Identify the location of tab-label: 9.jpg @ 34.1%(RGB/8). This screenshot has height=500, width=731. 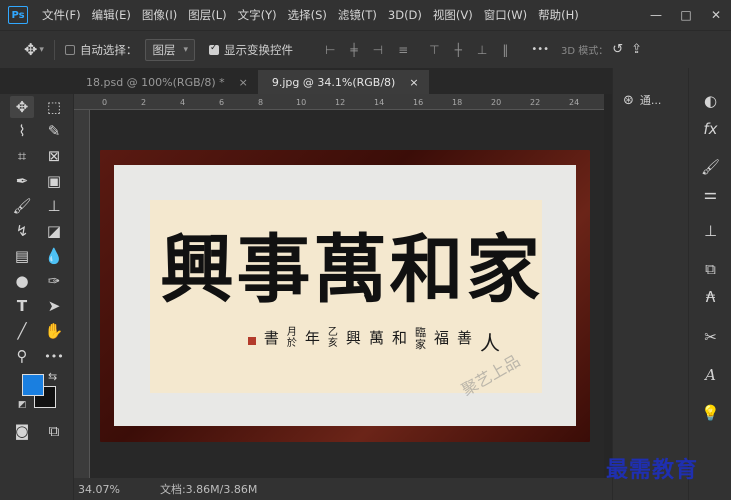
(333, 82).